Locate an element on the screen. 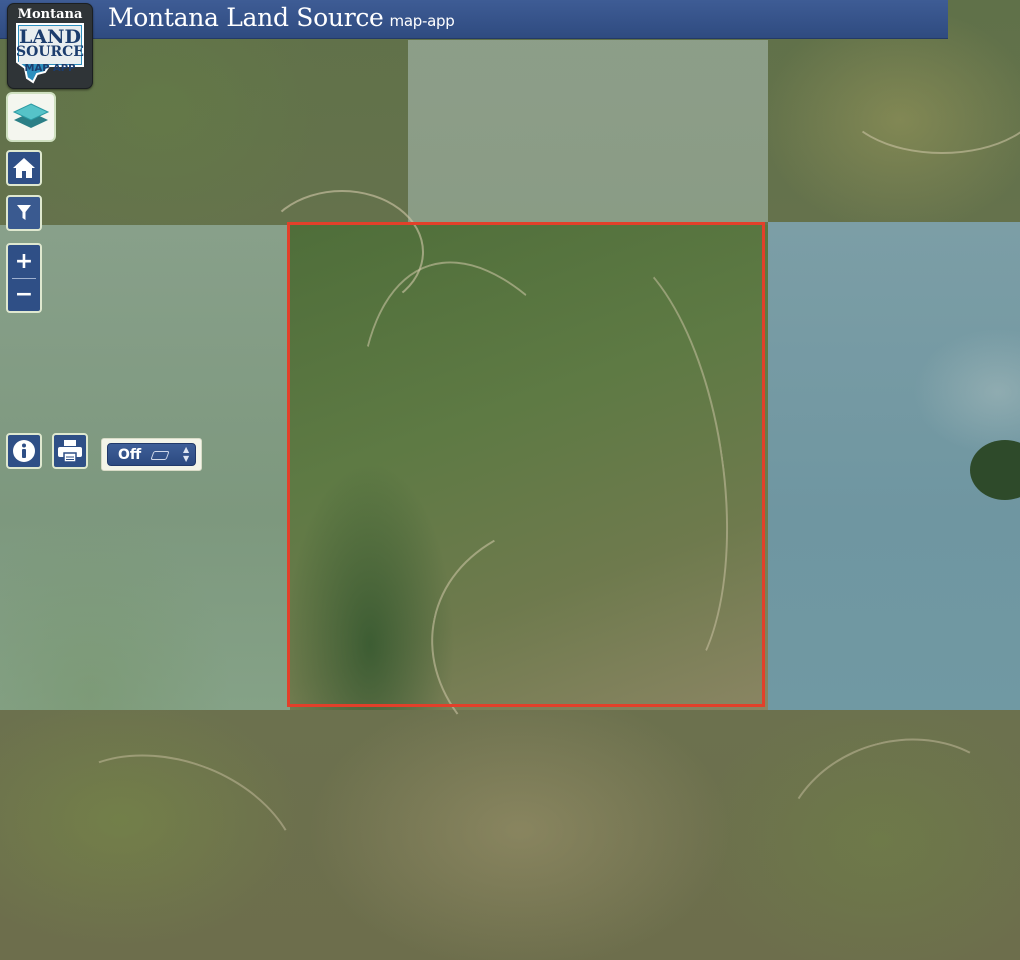 Image resolution: width=1020 pixels, height=960 pixels. logo-source: SOURCE is located at coordinates (50, 52).